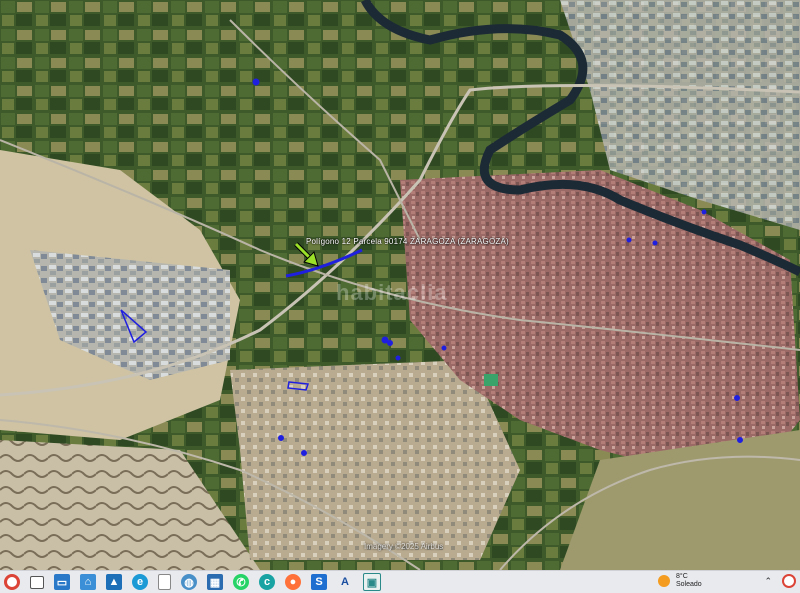 This screenshot has height=593, width=800. What do you see at coordinates (241, 582) in the screenshot?
I see `whatsapp-icon: ✆` at bounding box center [241, 582].